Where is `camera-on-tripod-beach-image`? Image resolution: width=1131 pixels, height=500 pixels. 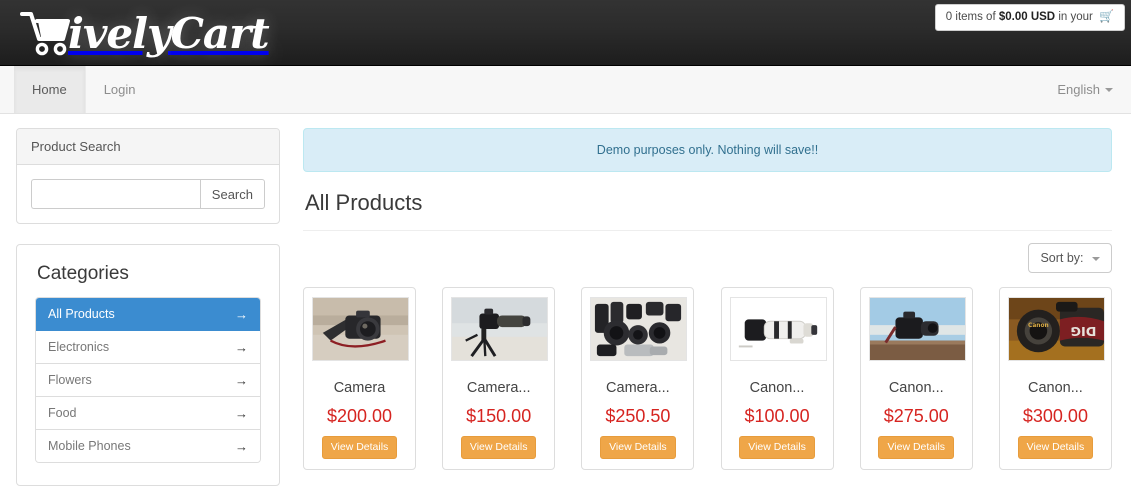
camera-on-tripod-beach-image is located at coordinates (500, 329).